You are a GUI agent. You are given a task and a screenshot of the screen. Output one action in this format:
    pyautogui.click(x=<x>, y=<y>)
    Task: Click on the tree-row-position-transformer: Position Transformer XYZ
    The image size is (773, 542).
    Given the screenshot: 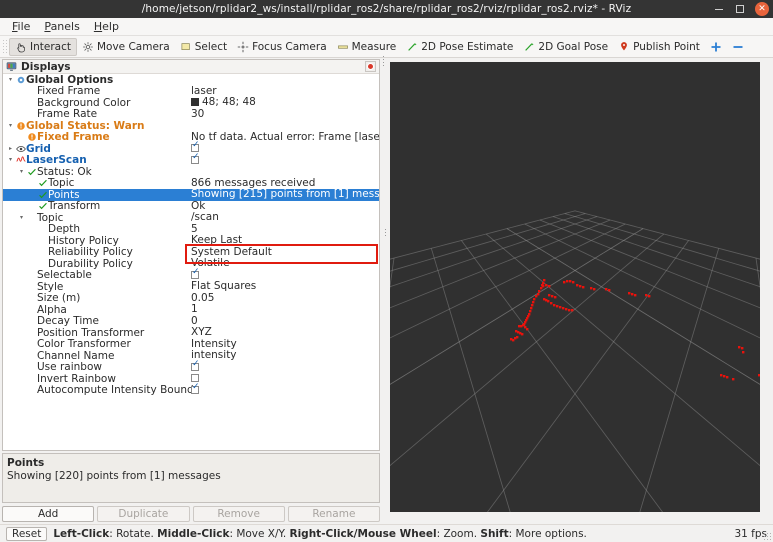 What is the action you would take?
    pyautogui.click(x=191, y=332)
    